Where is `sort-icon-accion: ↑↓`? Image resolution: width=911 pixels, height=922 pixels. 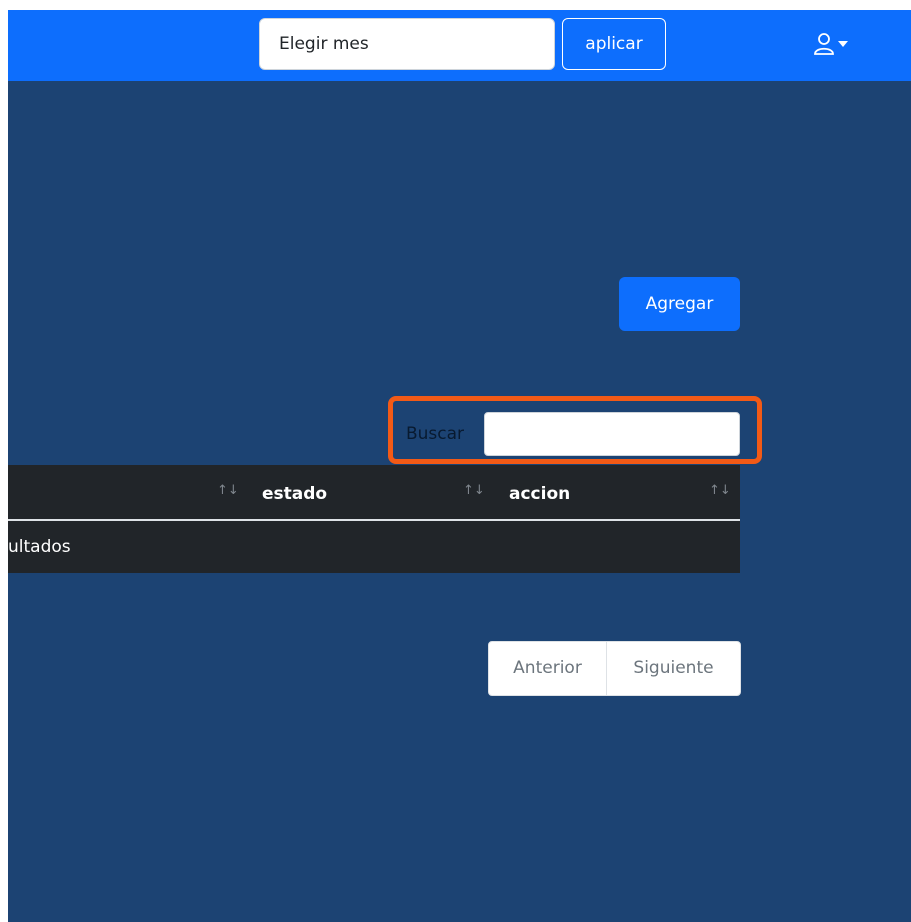
sort-icon-accion: ↑↓ is located at coordinates (720, 491).